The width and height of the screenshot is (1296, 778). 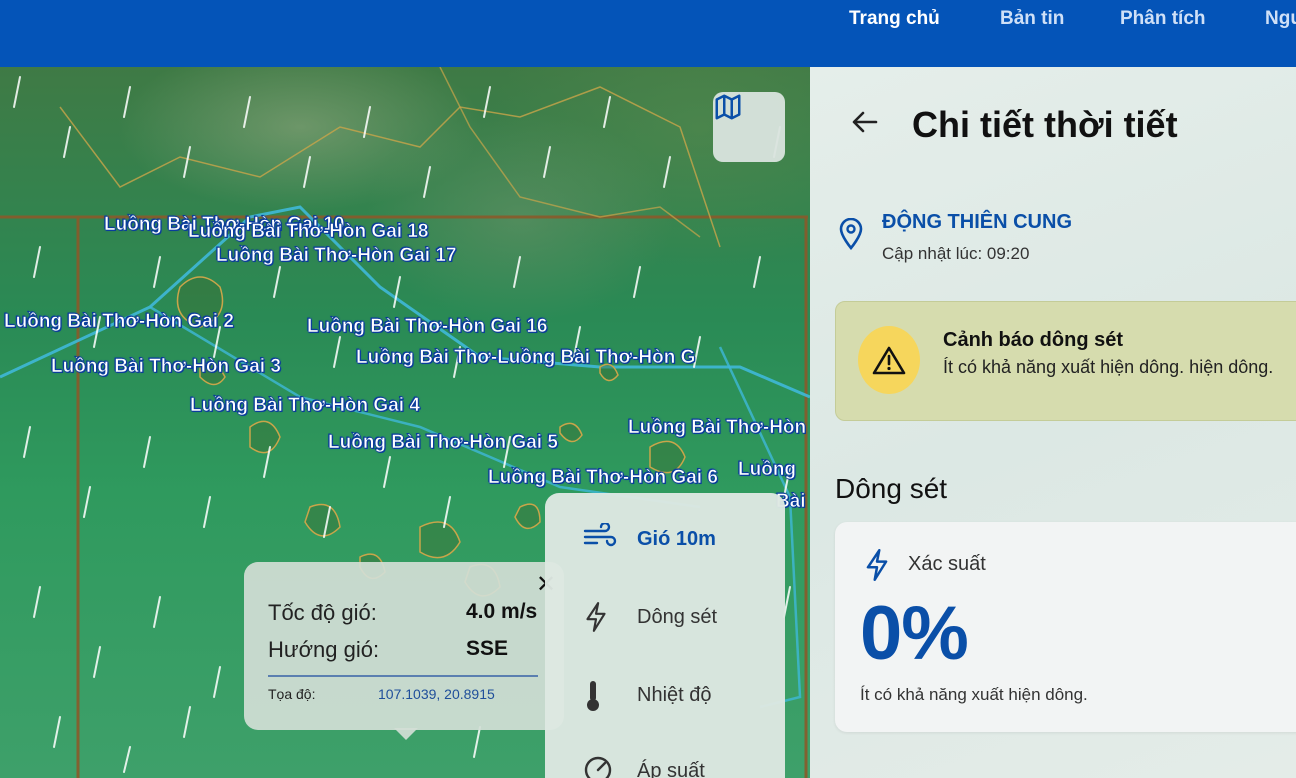 I want to click on route-label: Luồng Bài Thơ-Hòn Gai 18, so click(x=308, y=232).